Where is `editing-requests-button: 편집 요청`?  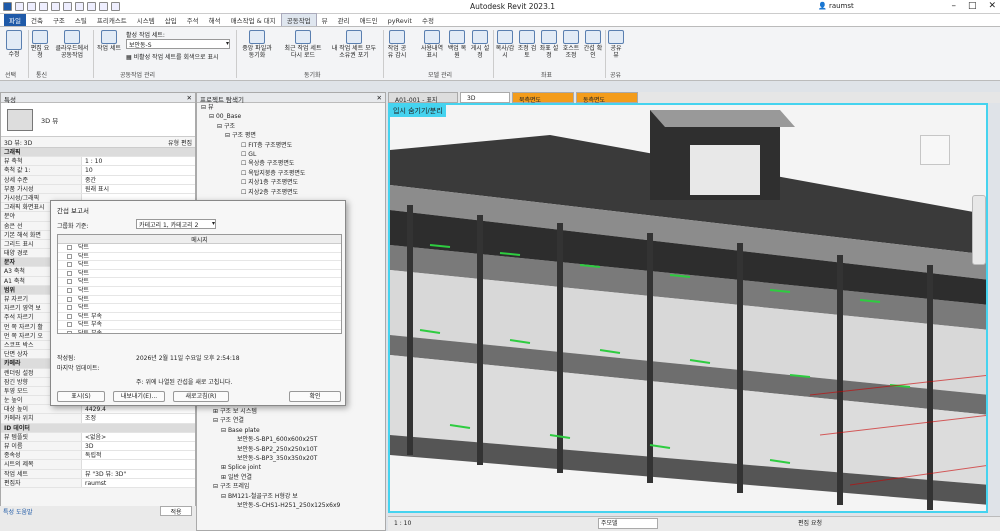
editing-requests-button: 편집 요청 is located at coordinates (40, 44).